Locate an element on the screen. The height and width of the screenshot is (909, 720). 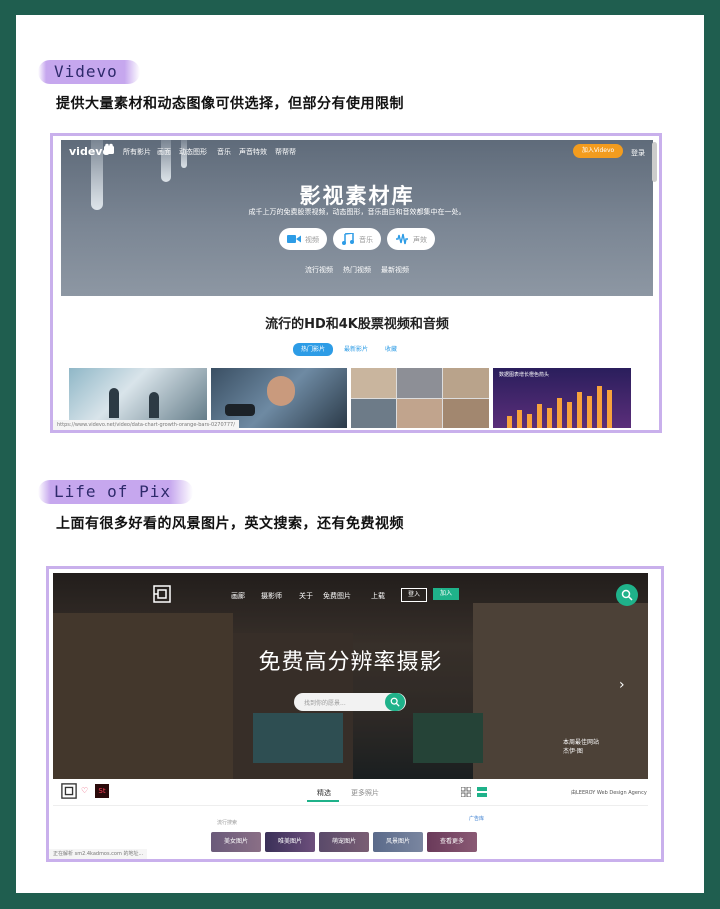
section-title-videvo: Videvo is located at coordinates (89, 72).